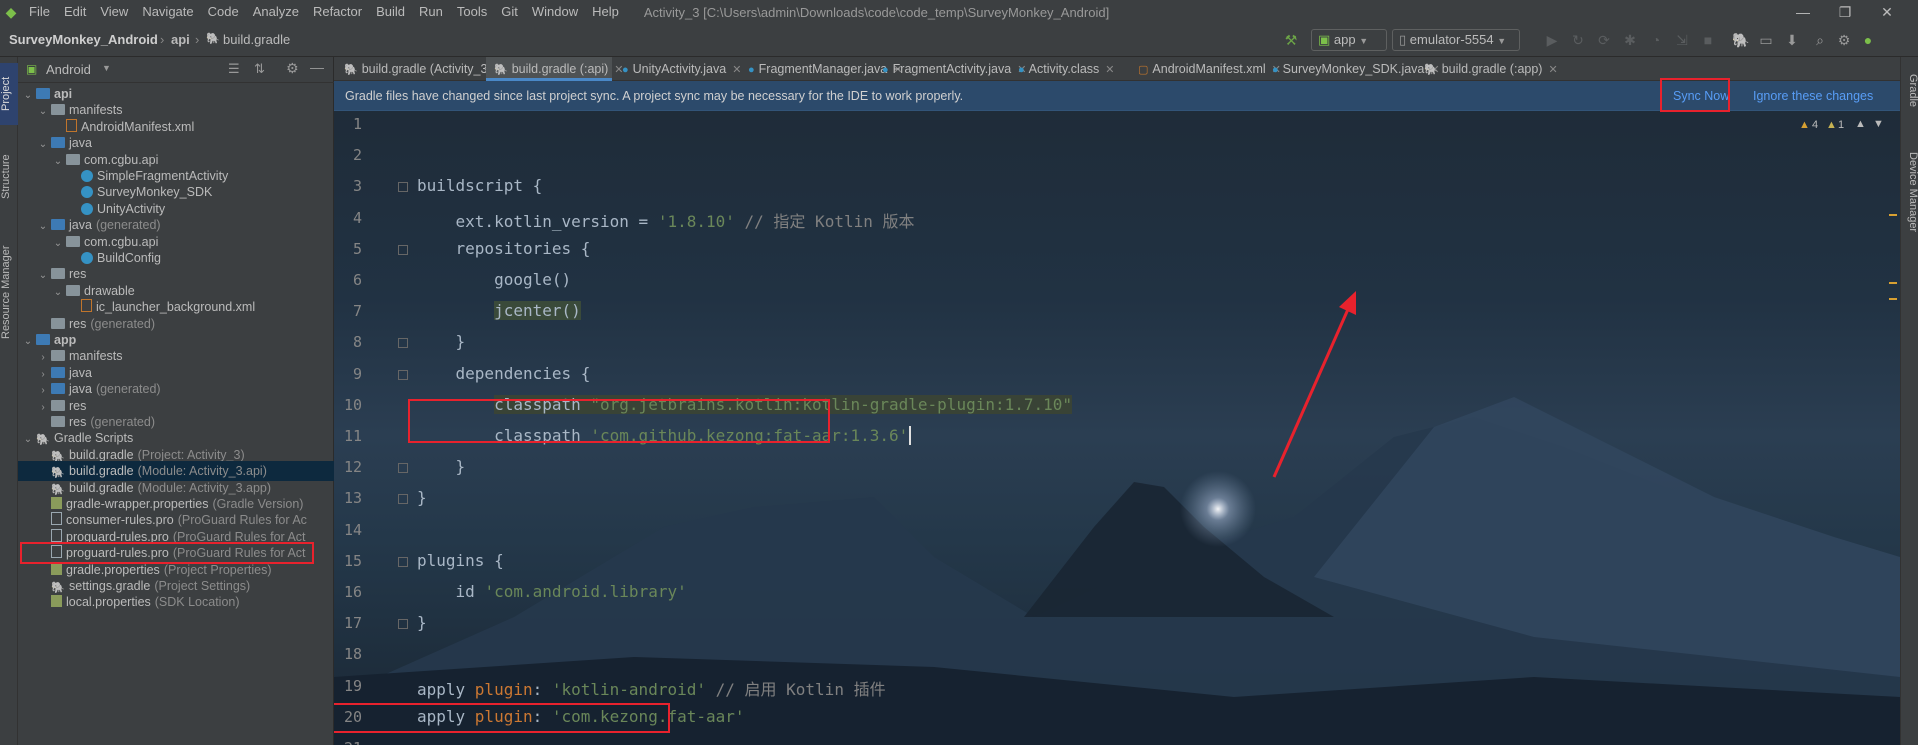  What do you see at coordinates (73, 159) in the screenshot?
I see `package-icon` at bounding box center [73, 159].